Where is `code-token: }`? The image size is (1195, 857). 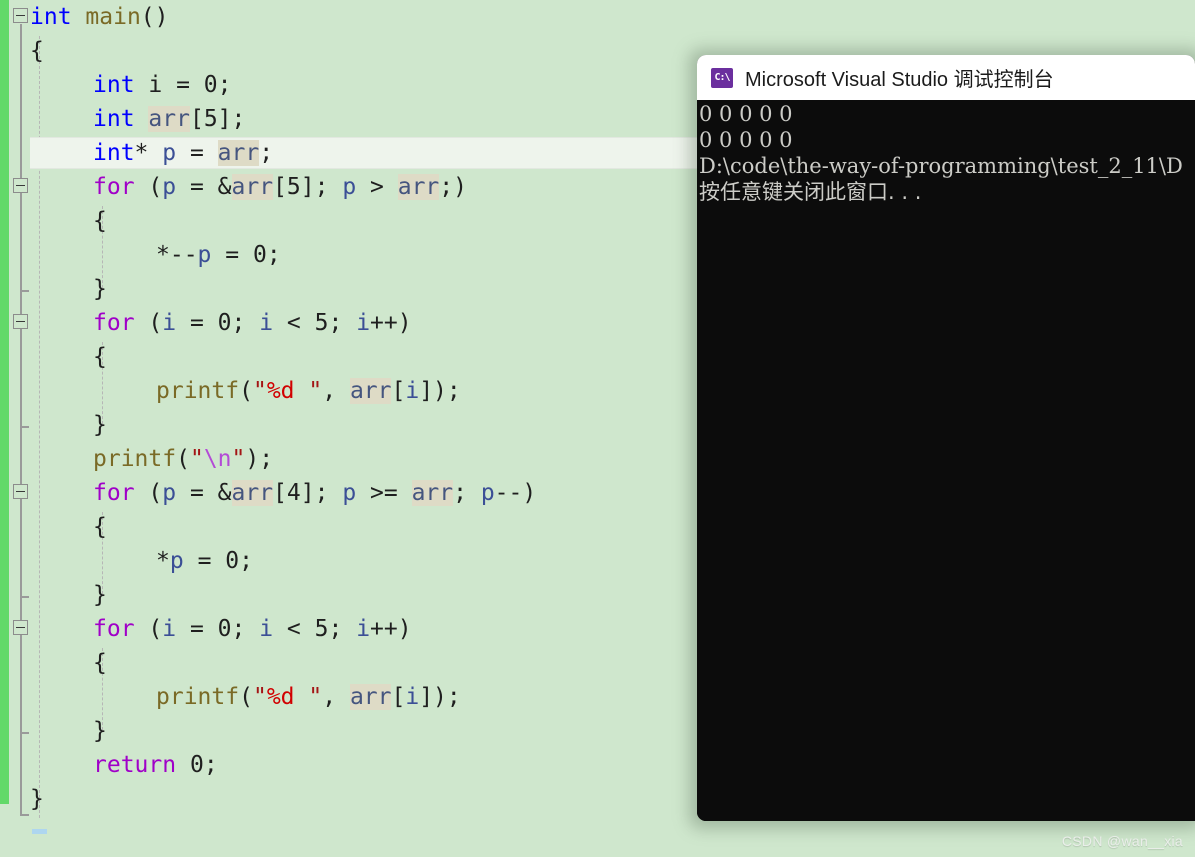 code-token: } is located at coordinates (100, 731).